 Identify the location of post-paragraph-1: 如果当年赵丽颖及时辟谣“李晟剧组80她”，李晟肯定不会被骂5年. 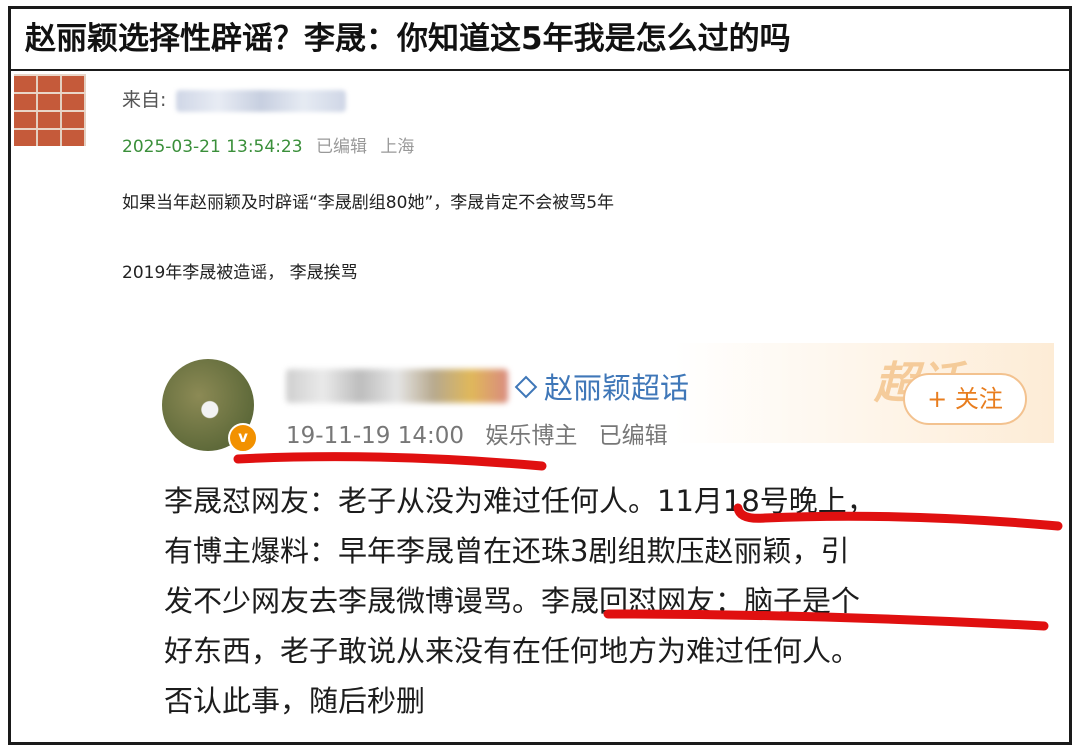
(368, 203).